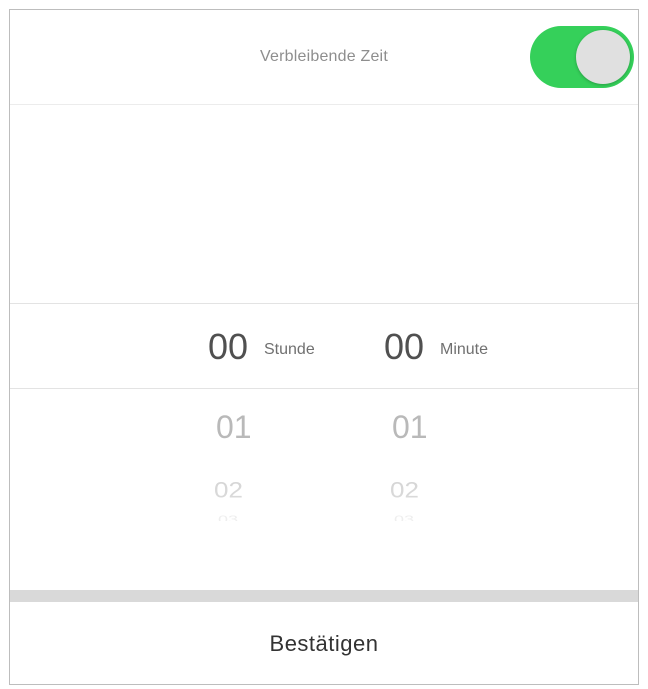 This screenshot has width=648, height=689. What do you see at coordinates (464, 349) in the screenshot?
I see `minutes-unit-label: Minute` at bounding box center [464, 349].